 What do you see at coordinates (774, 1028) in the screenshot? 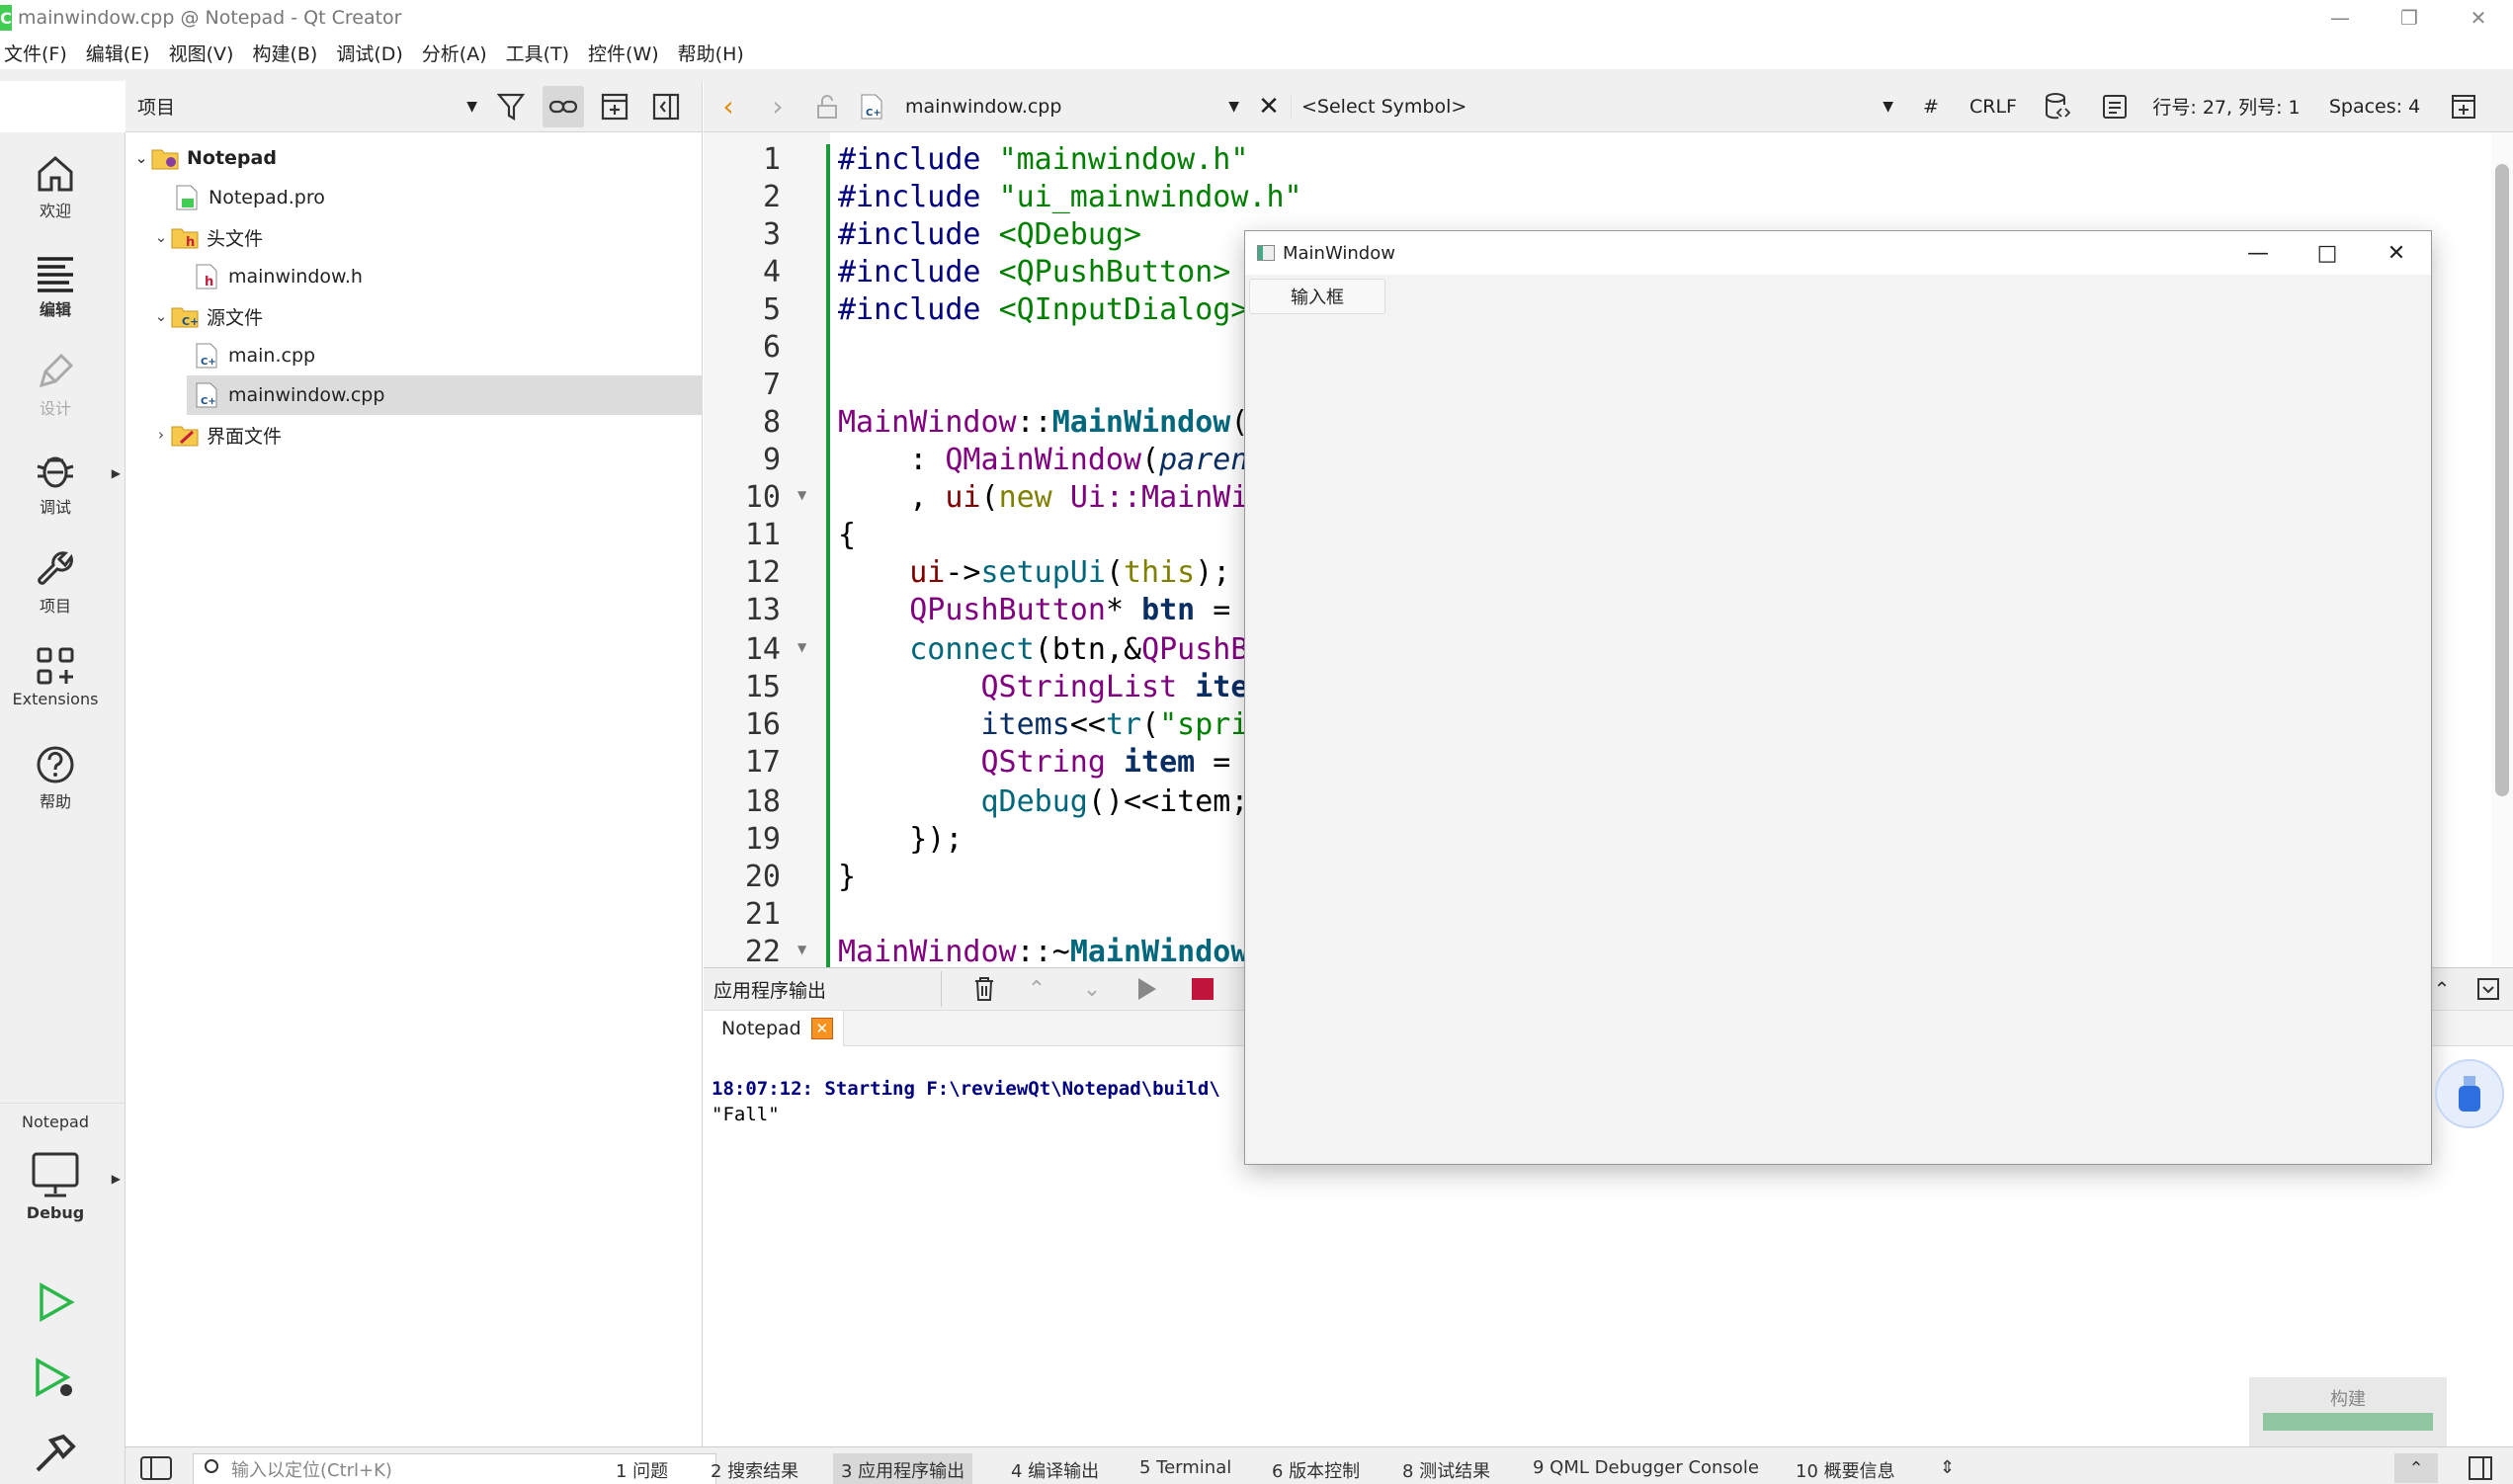
I see `output-tab-notepad: Notepad ✕` at bounding box center [774, 1028].